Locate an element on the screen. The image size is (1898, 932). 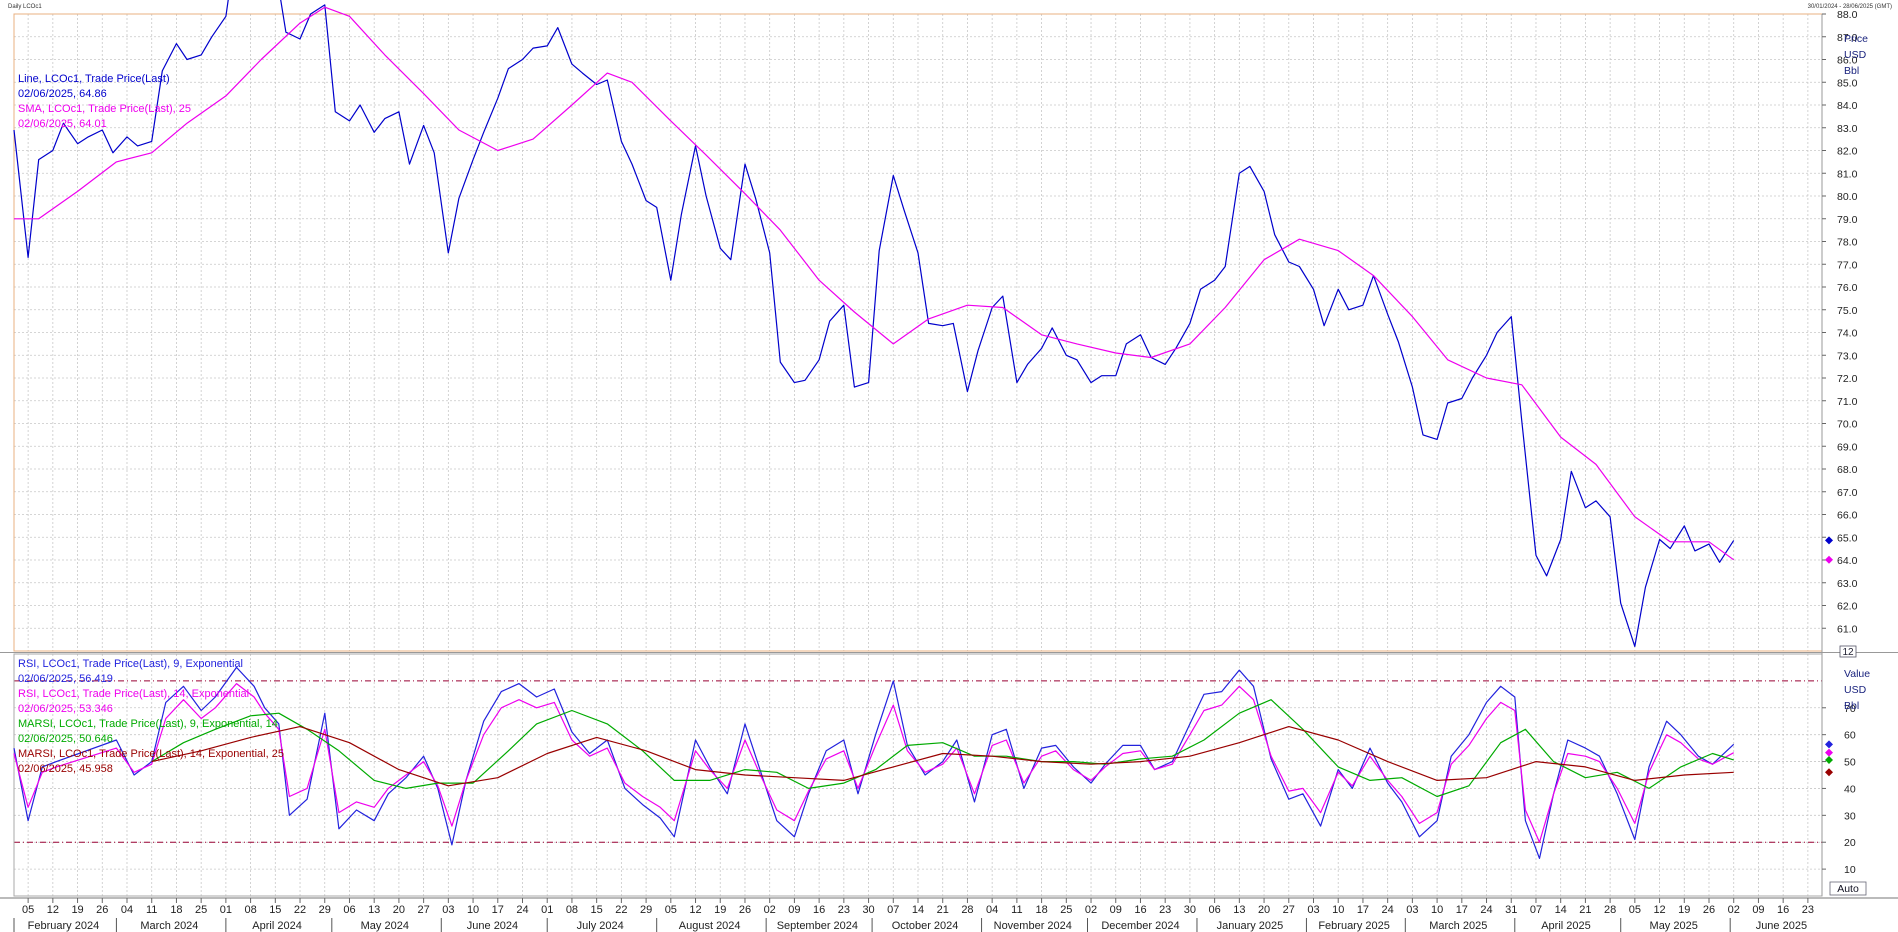
price-y-tick-label: 78.0 is located at coordinates (1847, 243).